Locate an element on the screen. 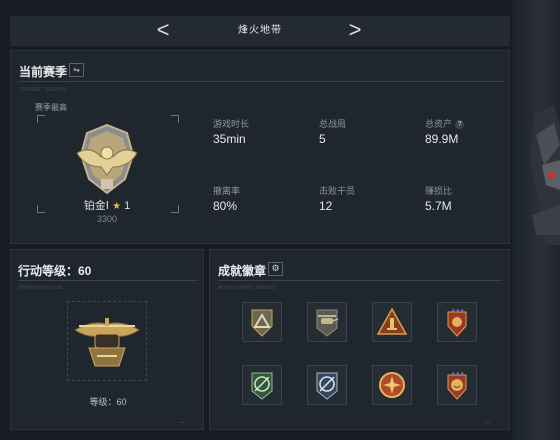 Image resolution: width=560 pixels, height=440 pixels. smiley-crest-badge-icon: ★★★ is located at coordinates (457, 385).